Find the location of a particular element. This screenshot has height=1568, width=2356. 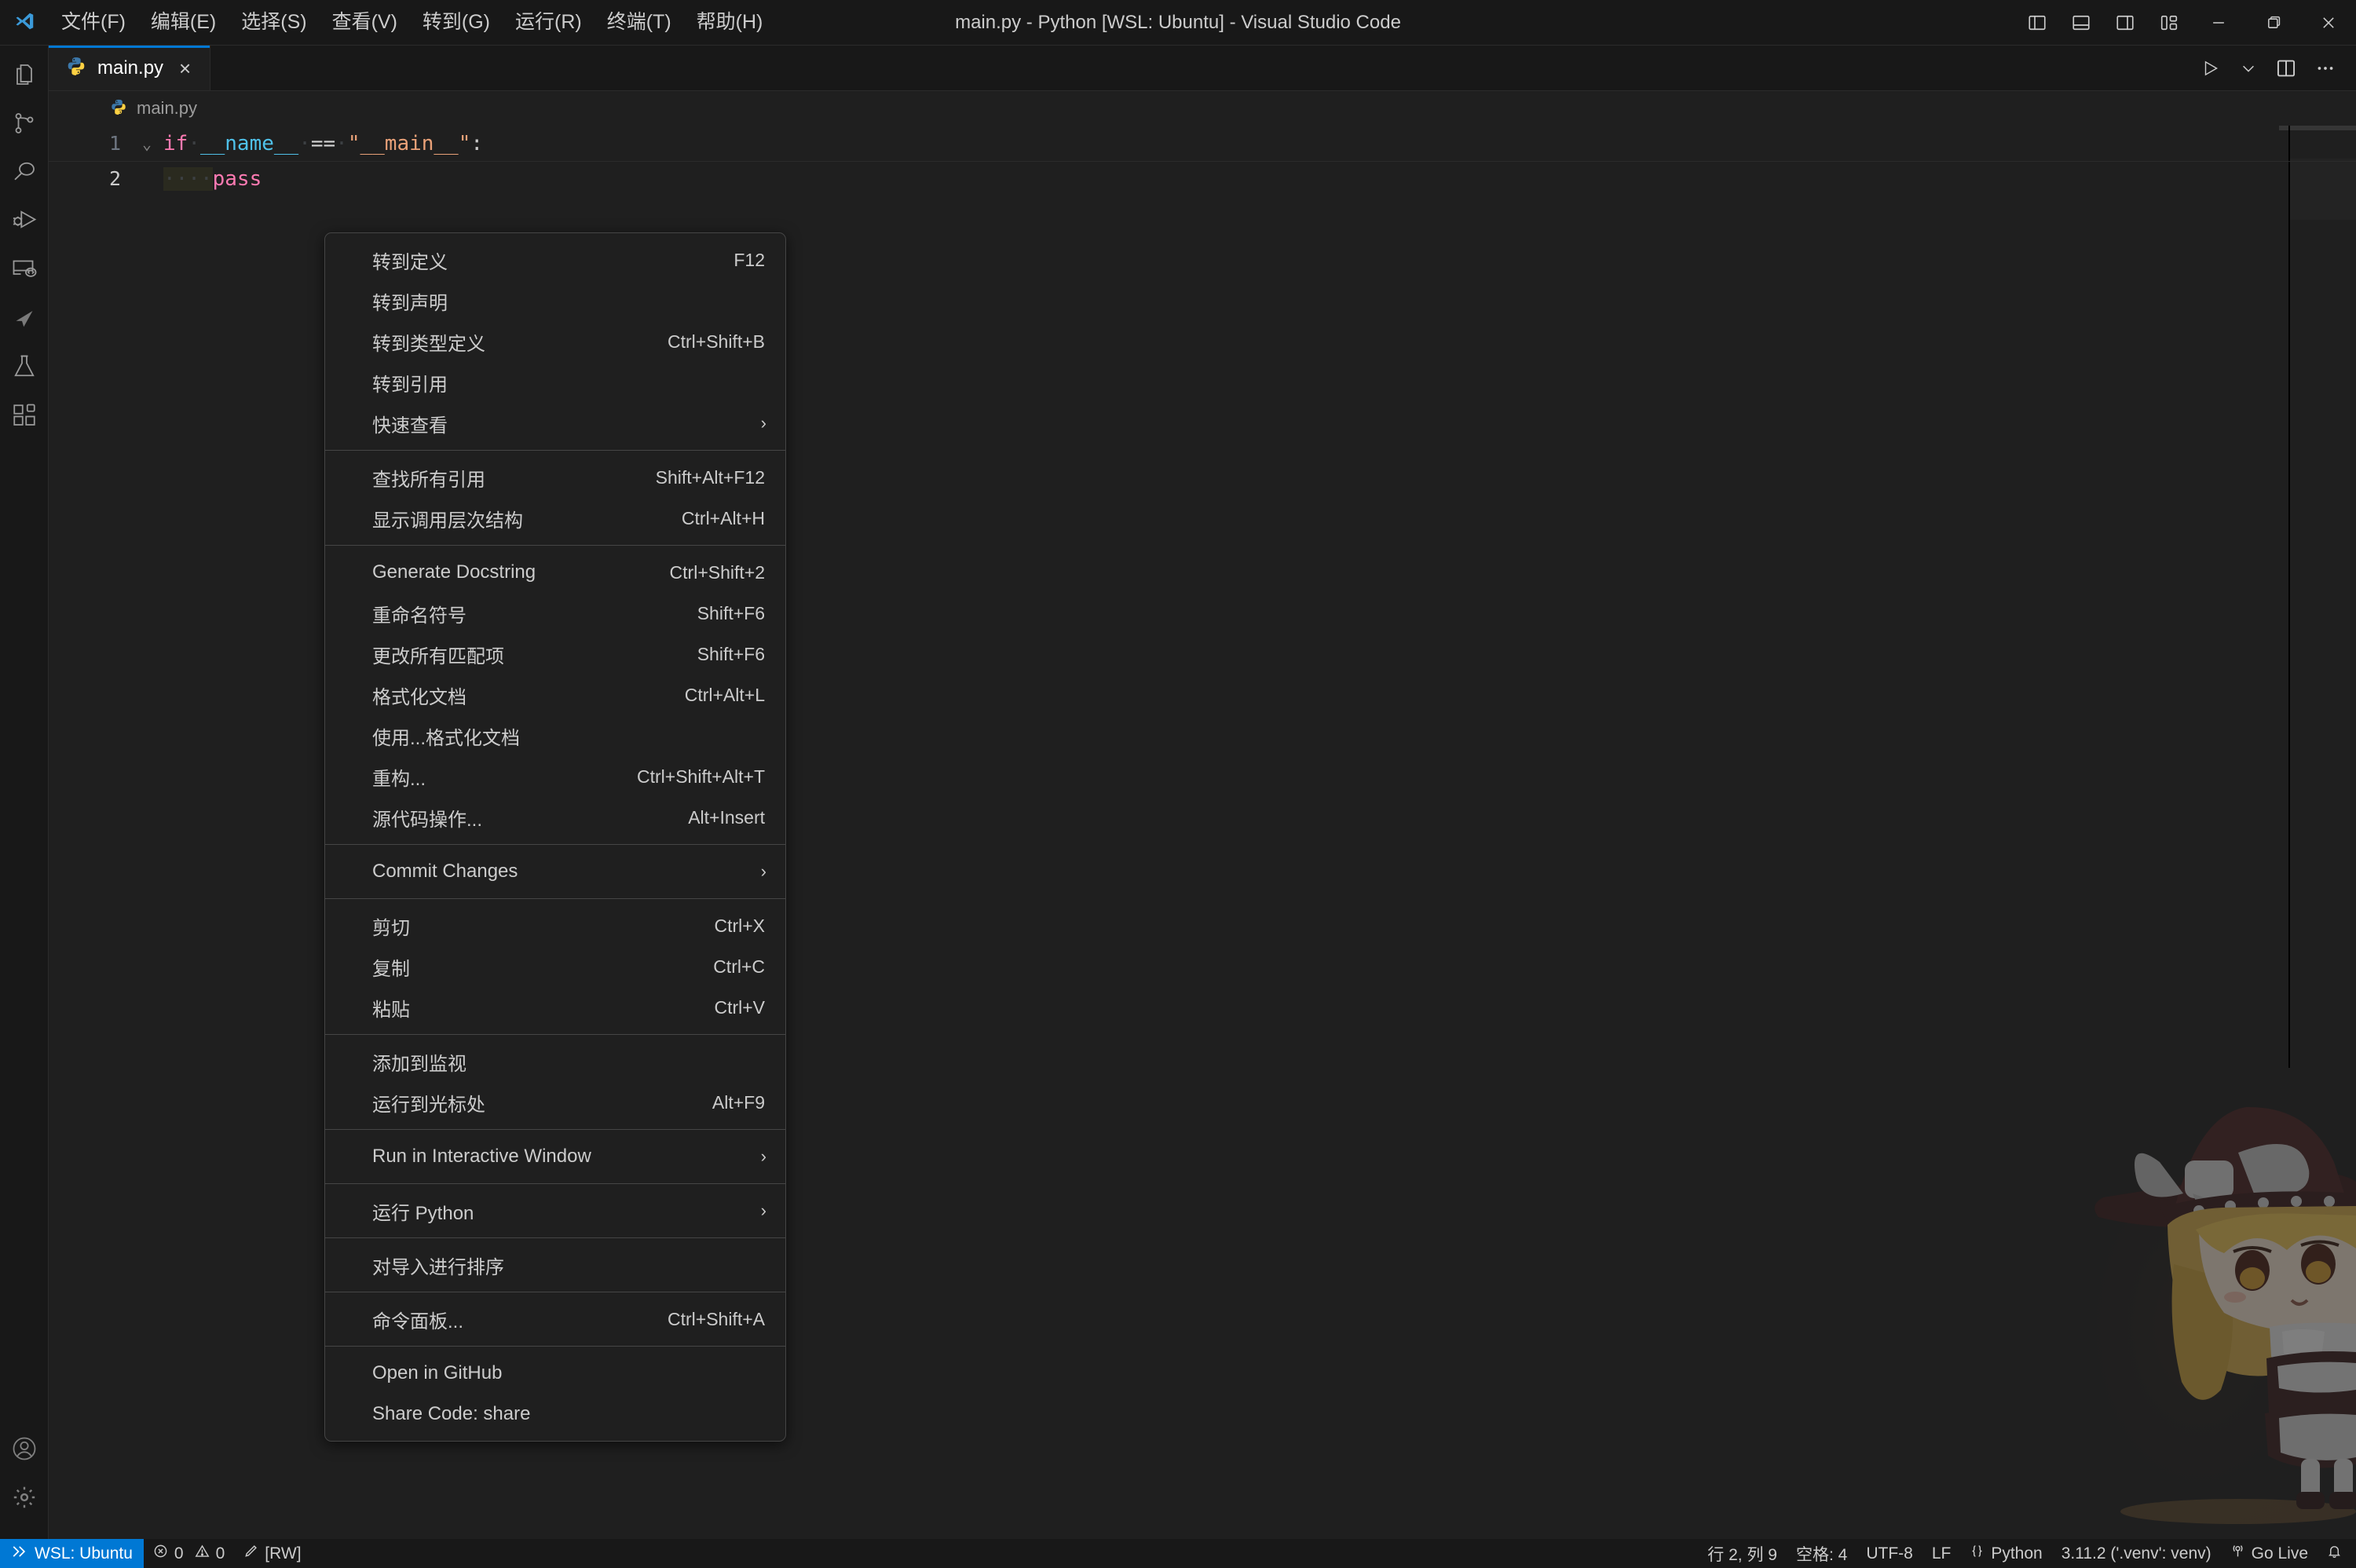

activity-bar is located at coordinates (24, 792).